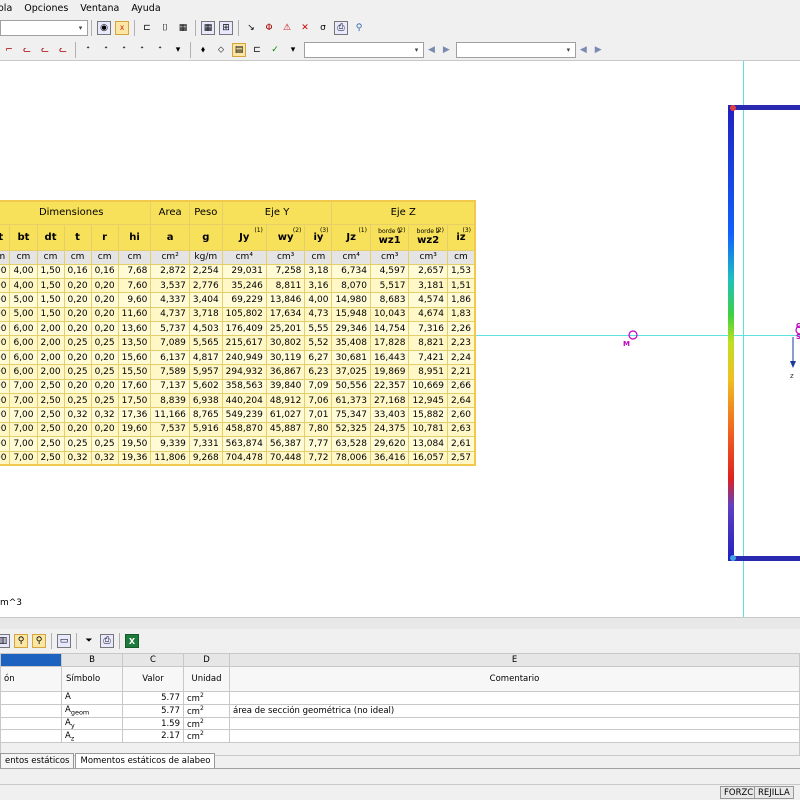 The width and height of the screenshot is (800, 800). Describe the element at coordinates (251, 28) in the screenshot. I see `node-icon: ↘` at that location.